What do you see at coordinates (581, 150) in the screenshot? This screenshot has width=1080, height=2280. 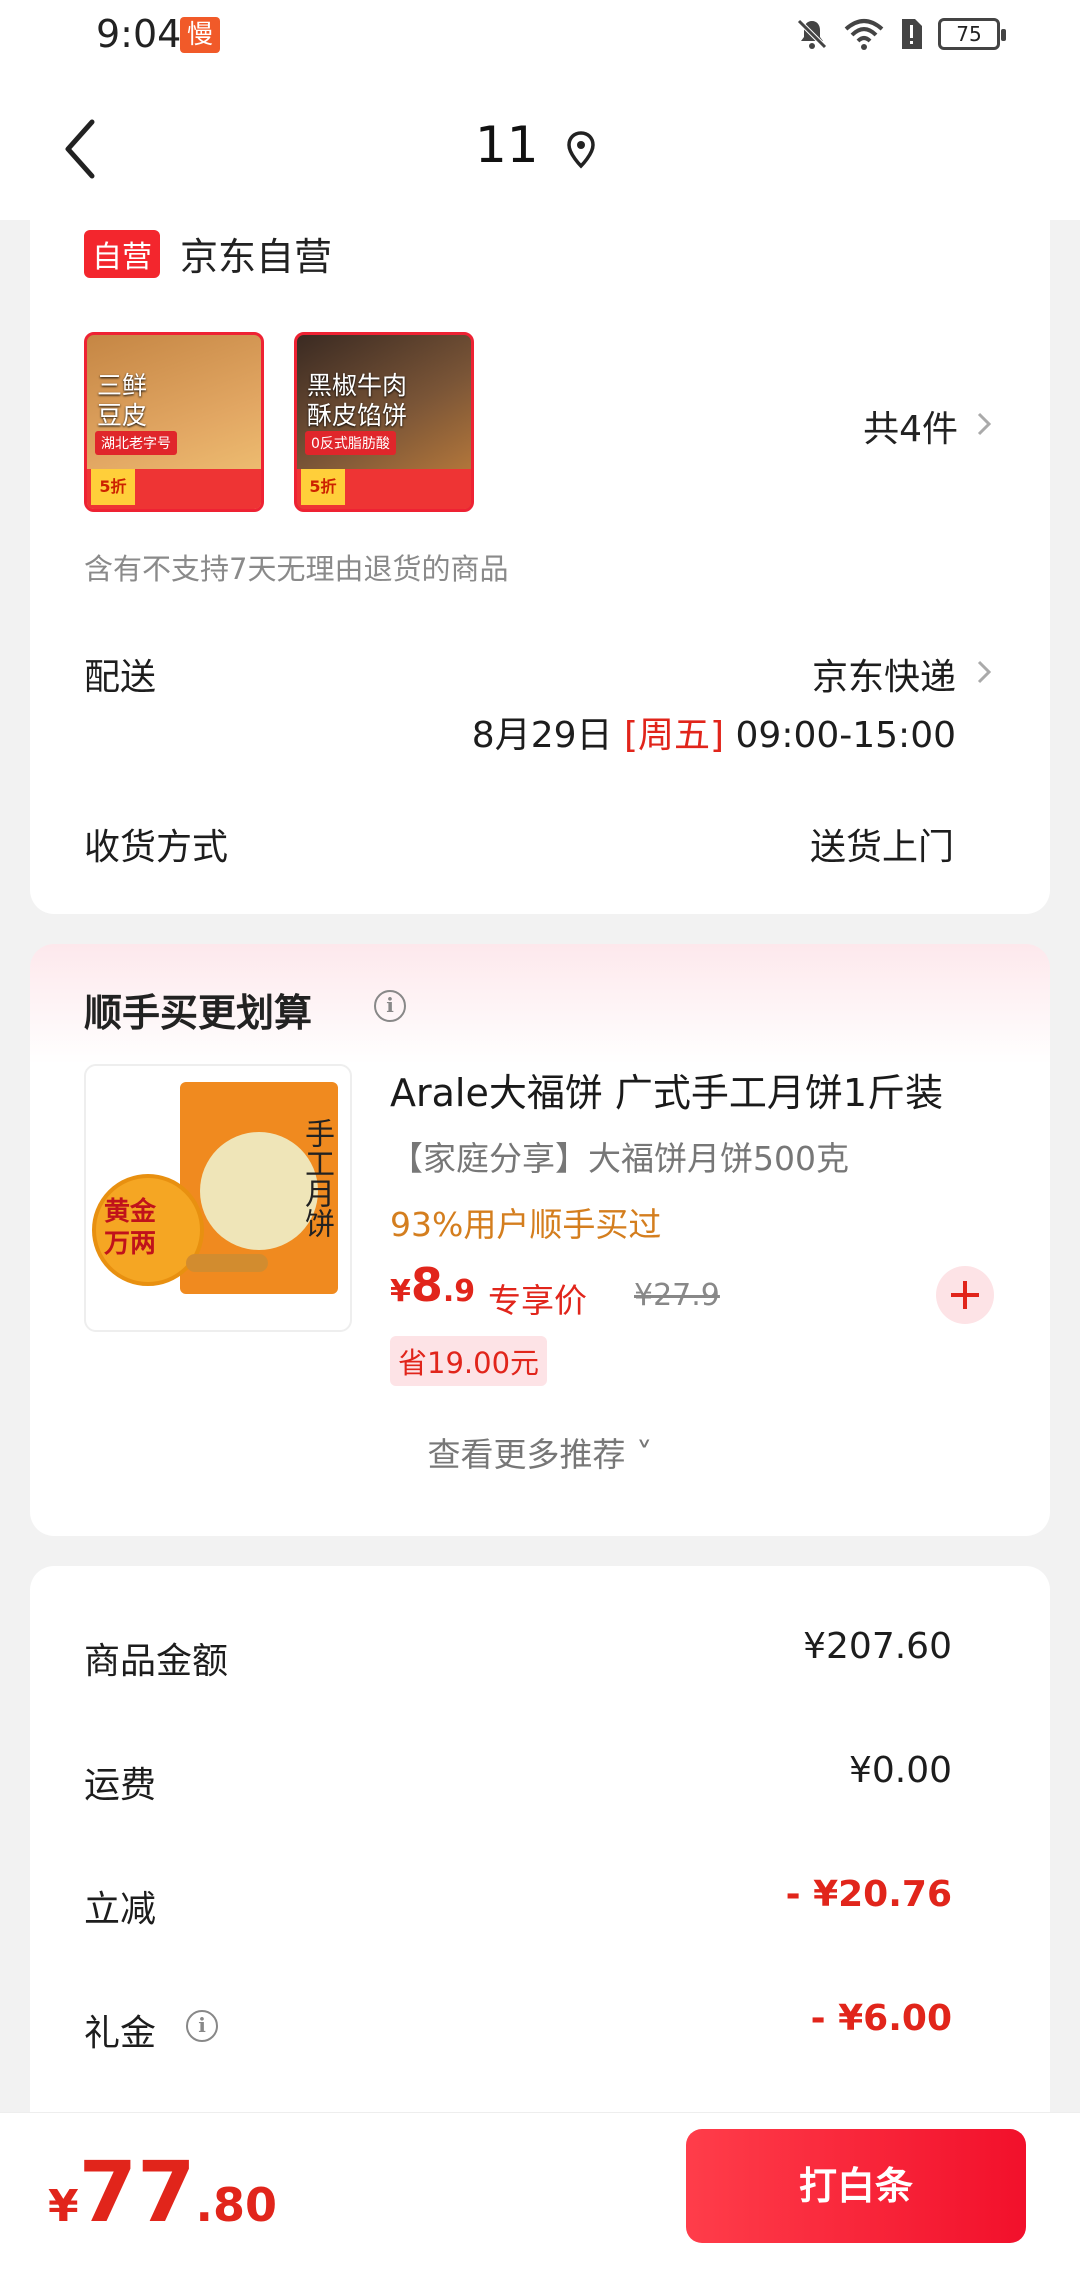 I see `location-pin-icon` at bounding box center [581, 150].